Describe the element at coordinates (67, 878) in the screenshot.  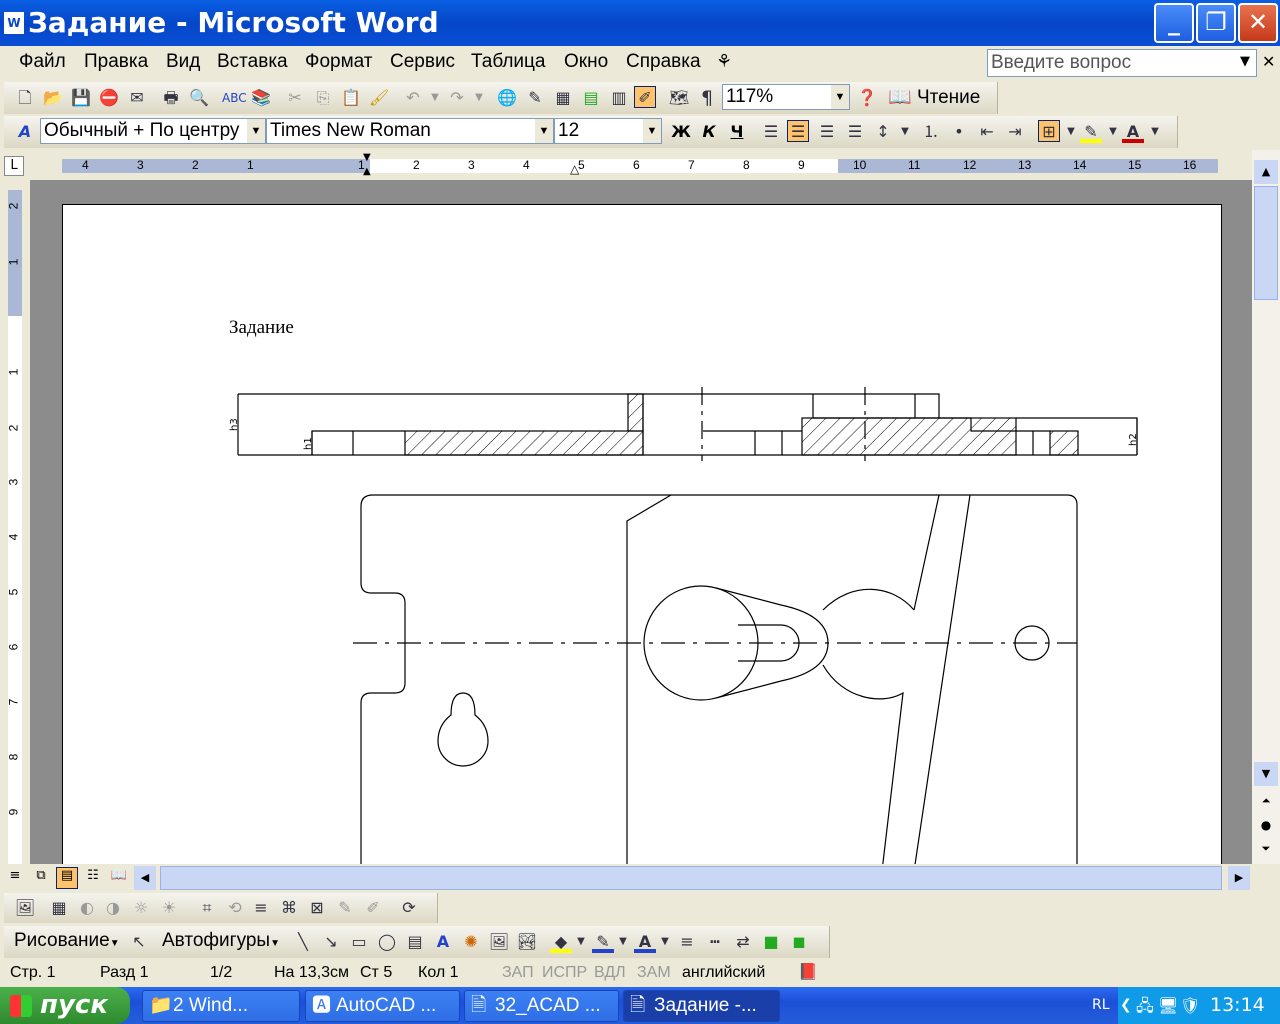
I see `print-layout-view-icon: ▤` at that location.